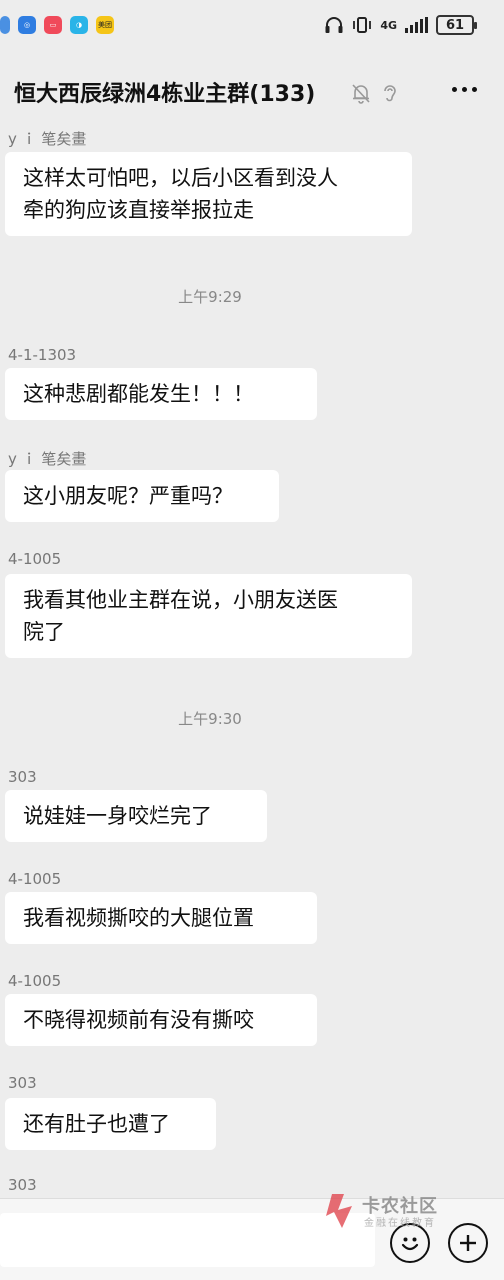  Describe the element at coordinates (390, 93) in the screenshot. I see `earpiece-mode-icon` at that location.